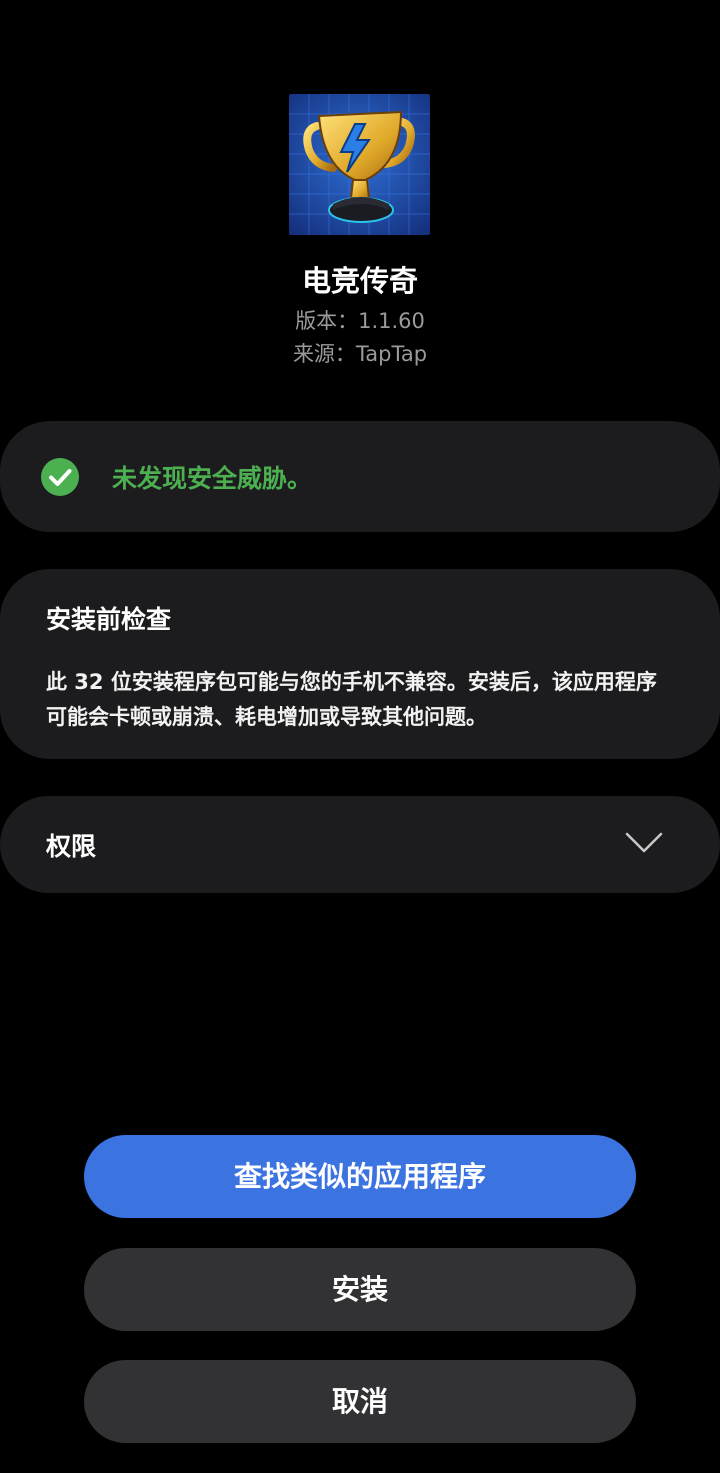  I want to click on install-button: 安装, so click(360, 1289).